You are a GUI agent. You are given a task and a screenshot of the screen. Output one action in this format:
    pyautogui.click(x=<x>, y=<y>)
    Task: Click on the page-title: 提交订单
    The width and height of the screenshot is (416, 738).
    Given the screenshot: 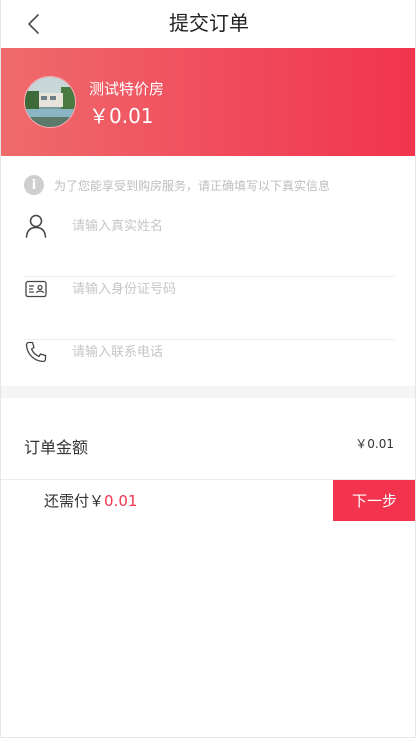 What is the action you would take?
    pyautogui.click(x=209, y=23)
    